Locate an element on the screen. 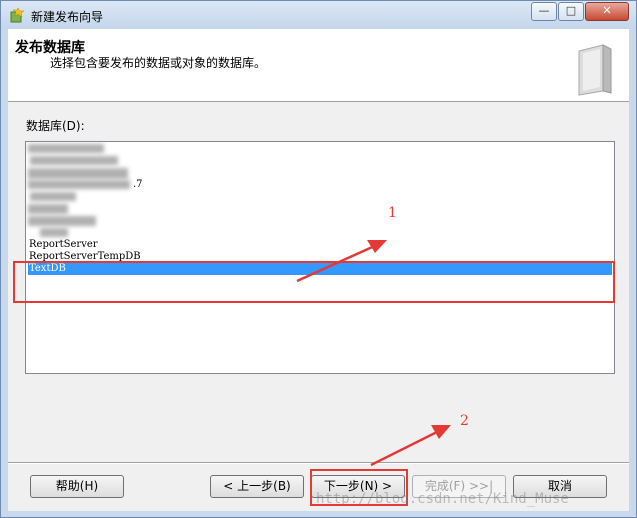  back-button: < 上一步(B) is located at coordinates (257, 486).